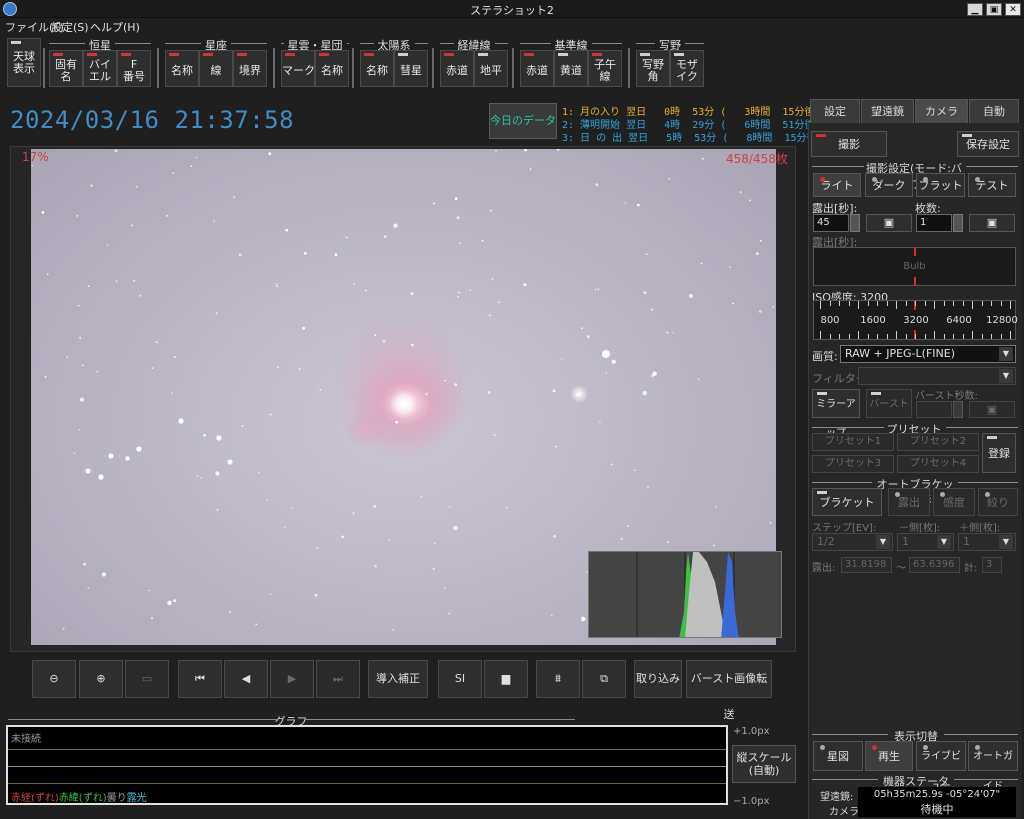 The image size is (1024, 819). Describe the element at coordinates (941, 111) in the screenshot. I see `tab-camera: カメラ` at that location.